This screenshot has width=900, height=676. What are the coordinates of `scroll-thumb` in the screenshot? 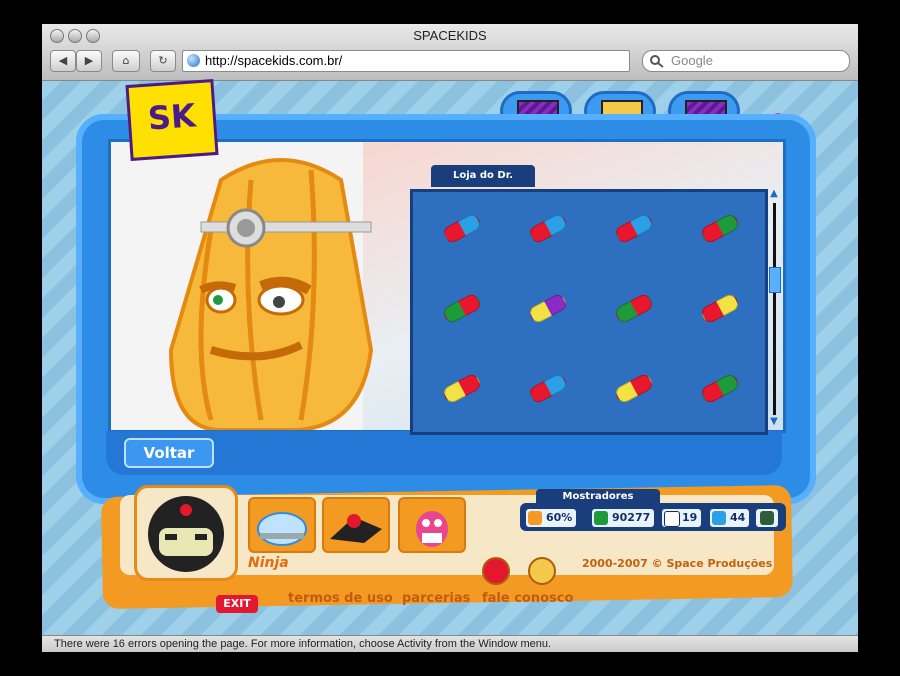 It's located at (775, 280).